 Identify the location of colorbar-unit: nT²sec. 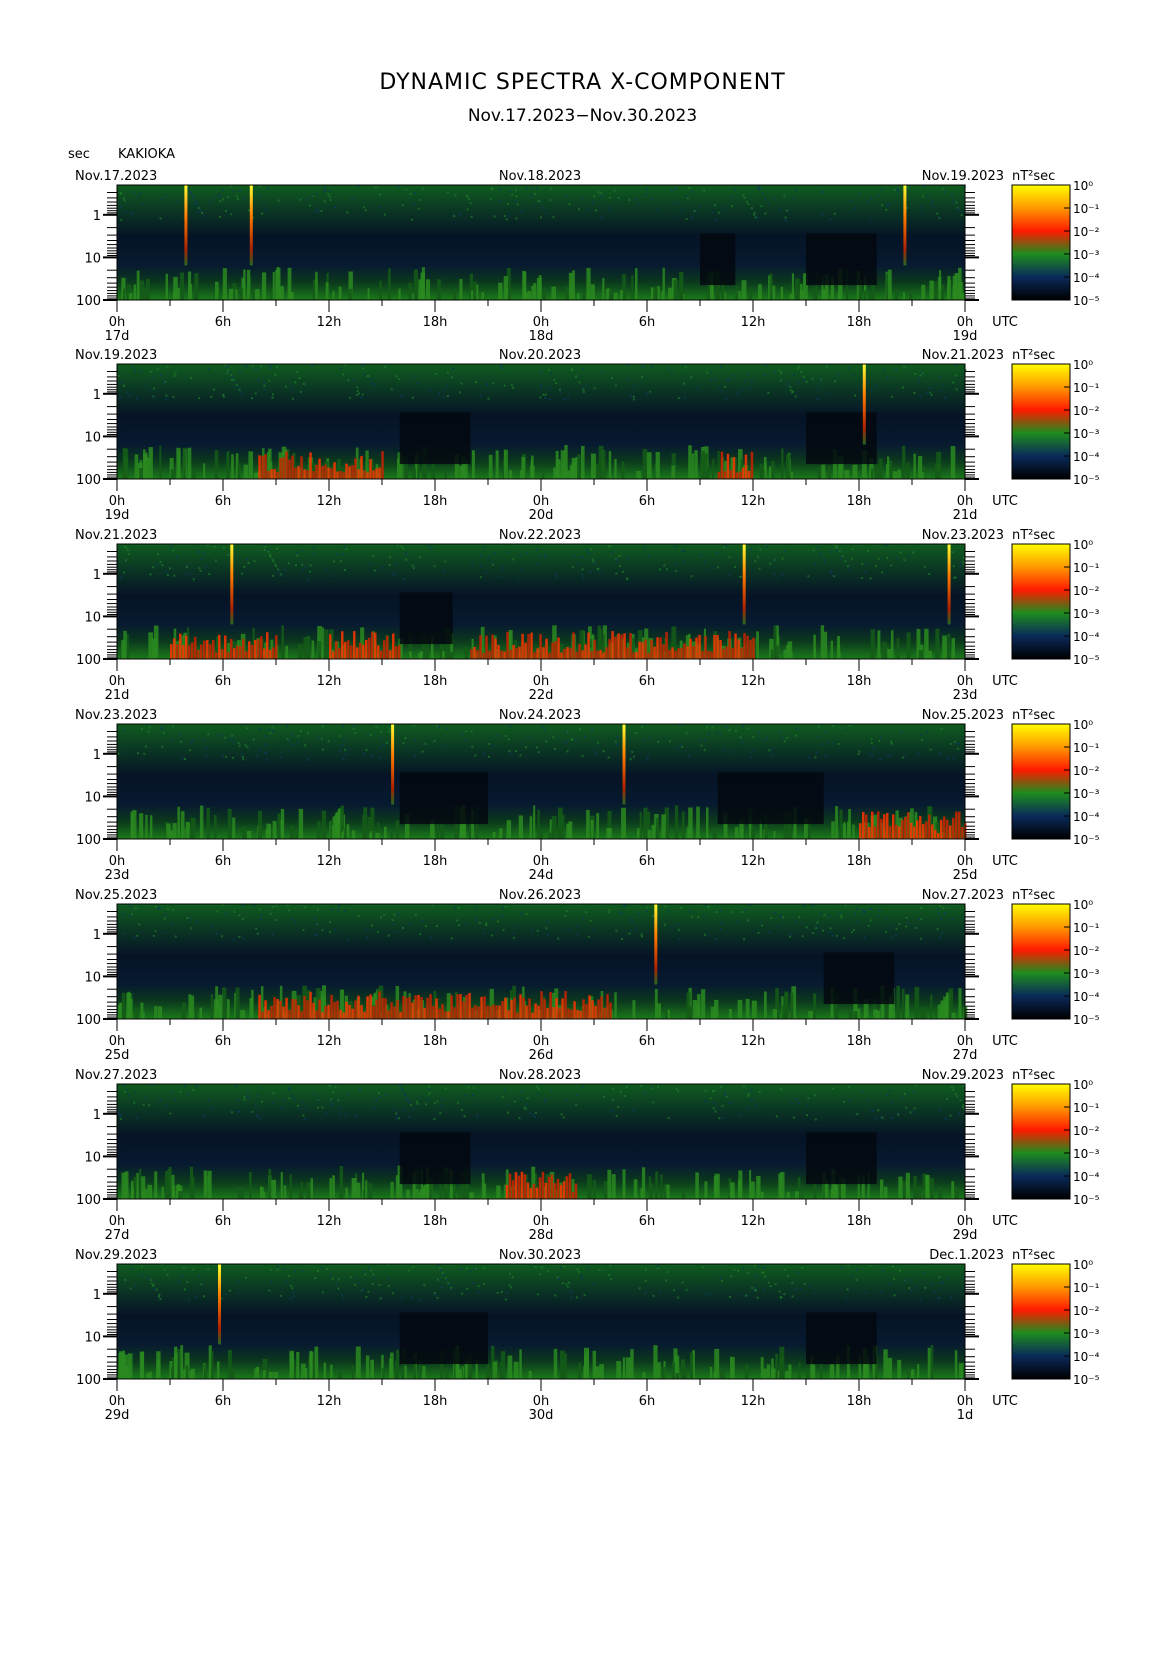
(1033, 1075).